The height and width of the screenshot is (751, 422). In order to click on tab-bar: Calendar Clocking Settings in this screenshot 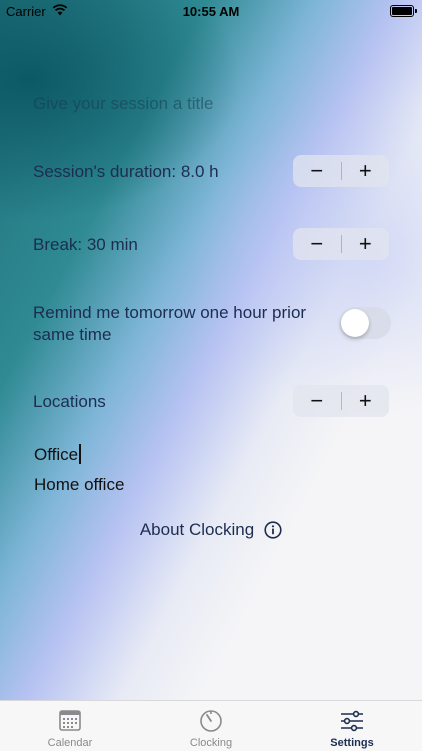, I will do `click(211, 725)`.